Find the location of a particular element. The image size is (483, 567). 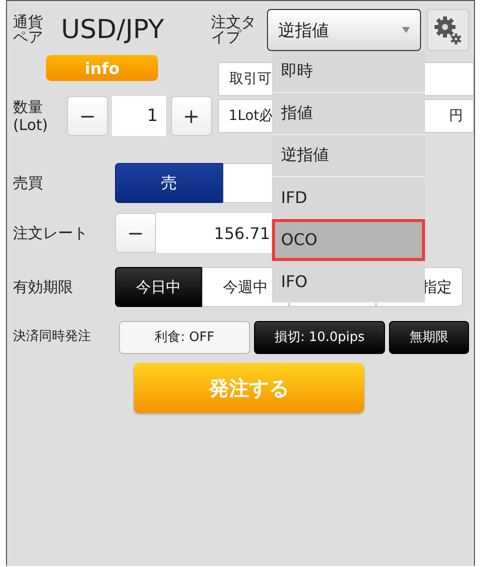

side-button: 売 is located at coordinates (169, 183).